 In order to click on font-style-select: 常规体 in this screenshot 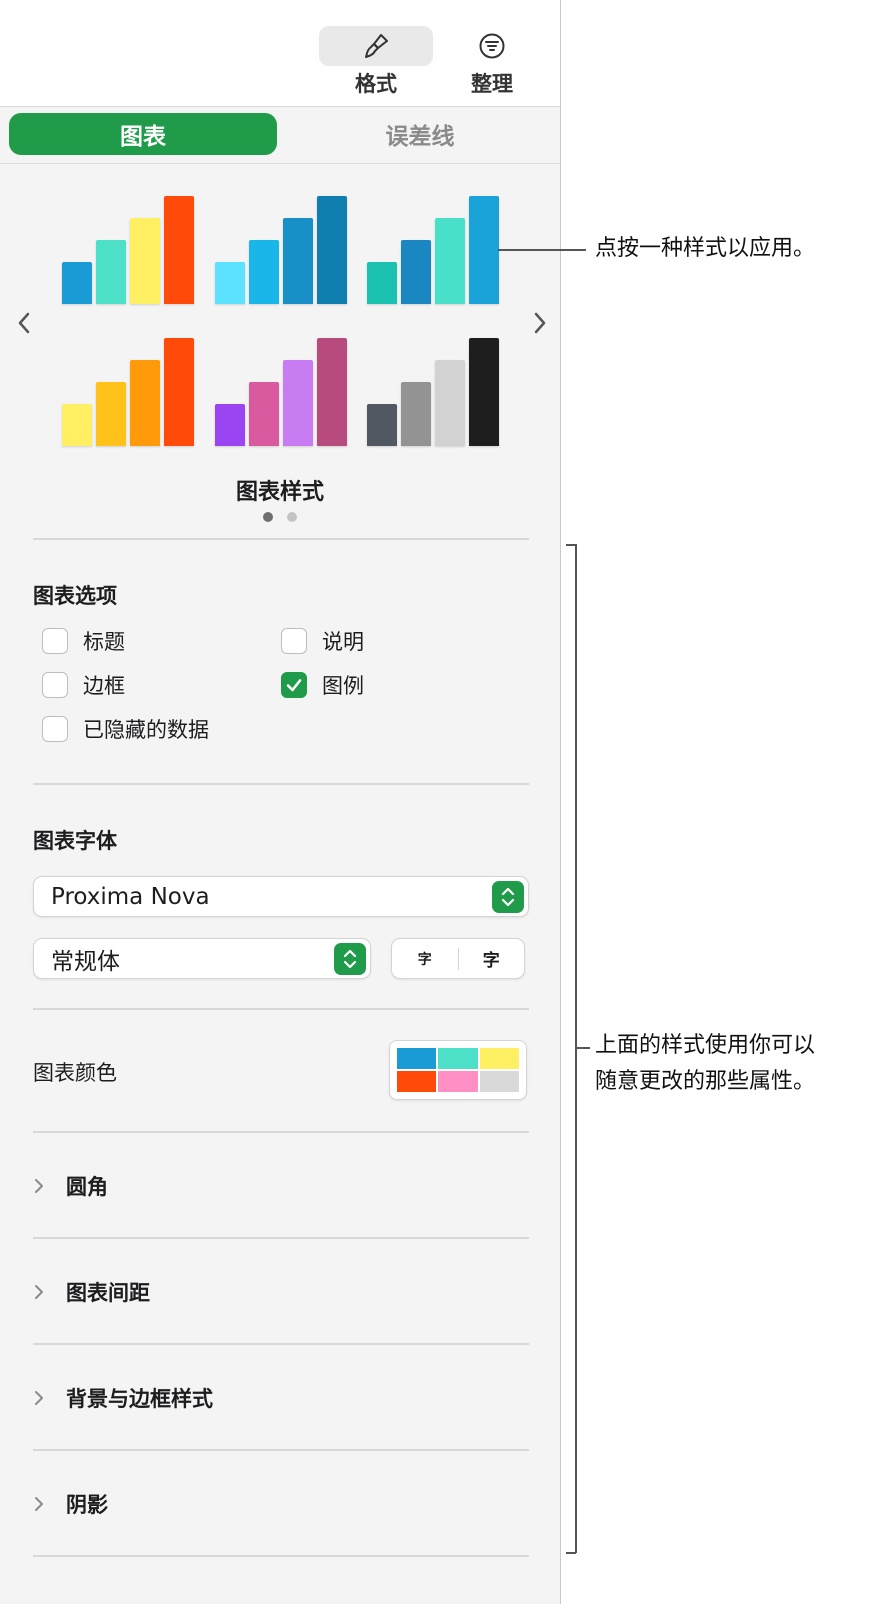, I will do `click(202, 958)`.